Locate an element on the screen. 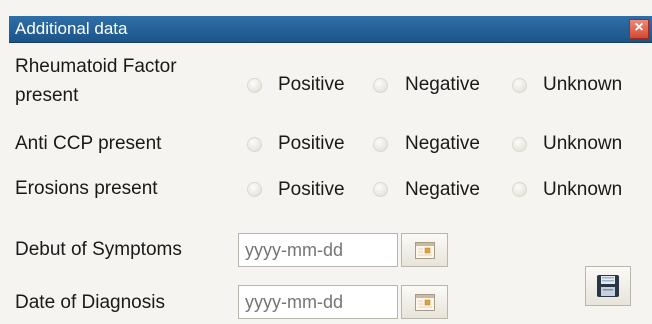 The height and width of the screenshot is (324, 652). erosions-unknown-label: Unknown is located at coordinates (582, 190).